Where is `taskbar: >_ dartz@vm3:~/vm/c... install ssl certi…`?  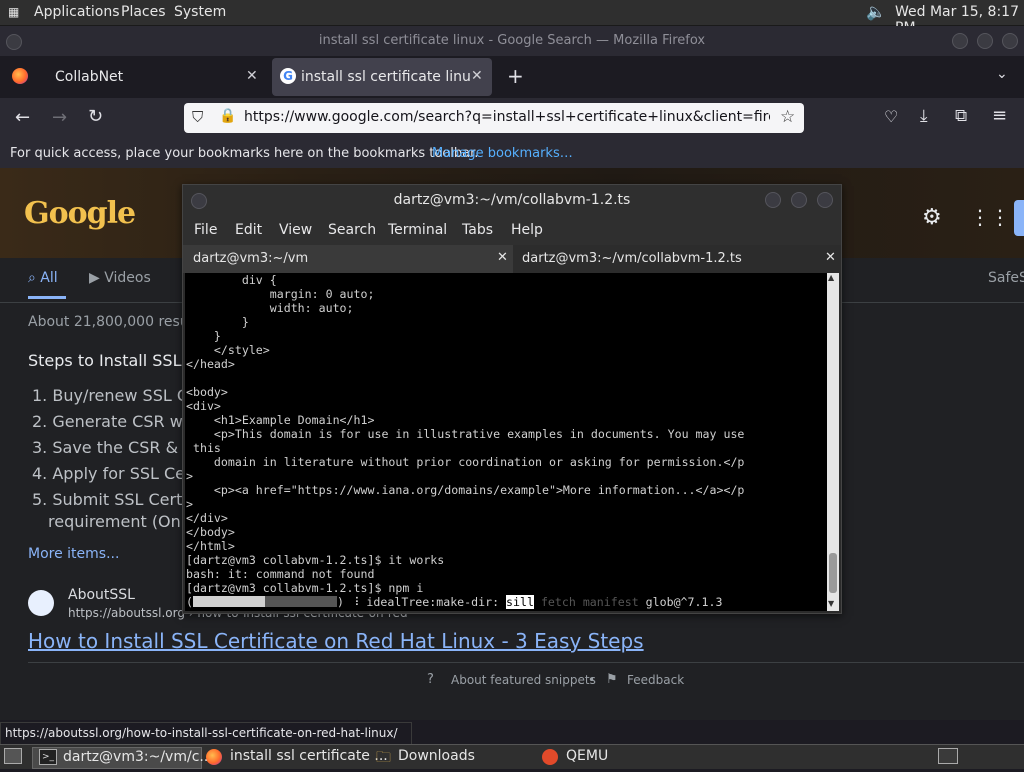
taskbar: >_ dartz@vm3:~/vm/c... install ssl certi… is located at coordinates (512, 756).